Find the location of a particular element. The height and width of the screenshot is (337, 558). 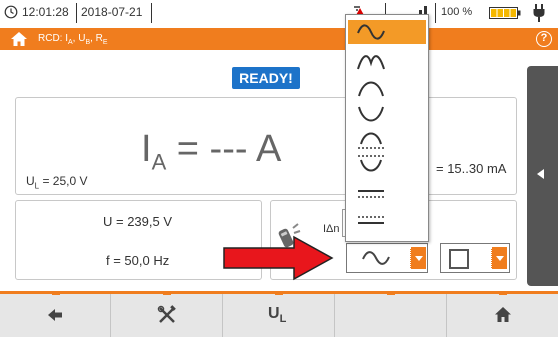

status-time: 12:01:28 is located at coordinates (45, 12).